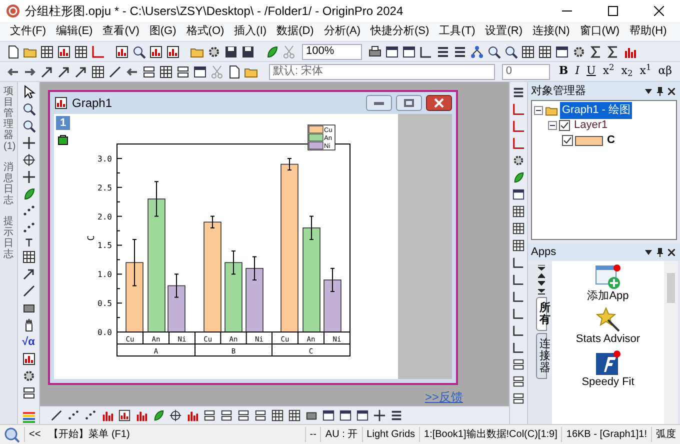 The height and width of the screenshot is (444, 680). I want to click on target-icon, so click(175, 415).